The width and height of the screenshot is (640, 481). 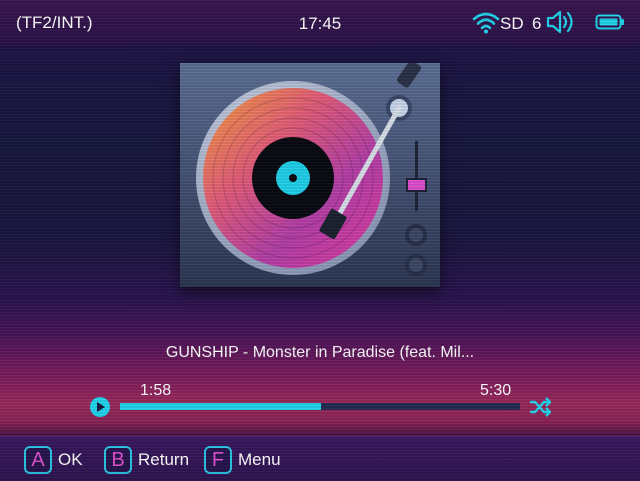 I want to click on hint-return: B Return, so click(x=146, y=460).